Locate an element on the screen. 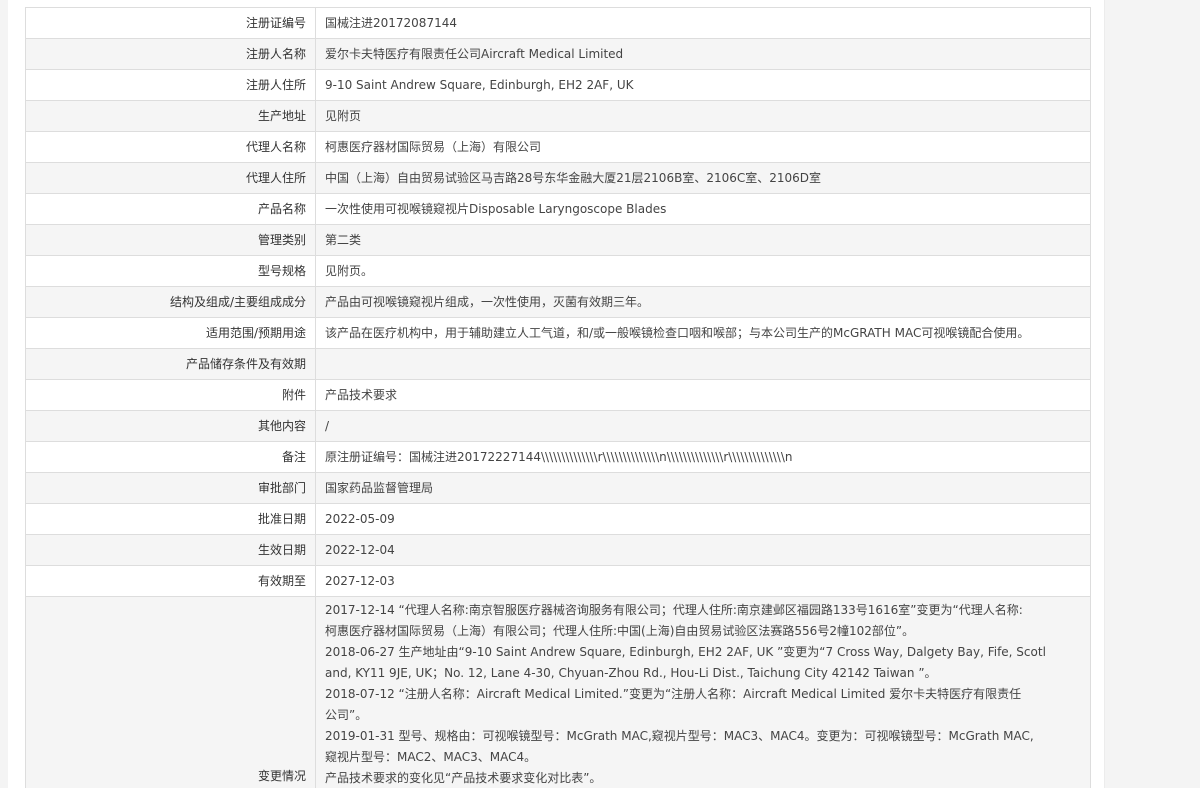 The image size is (1200, 788). detail-row-other-content: 其他内容 / is located at coordinates (558, 426).